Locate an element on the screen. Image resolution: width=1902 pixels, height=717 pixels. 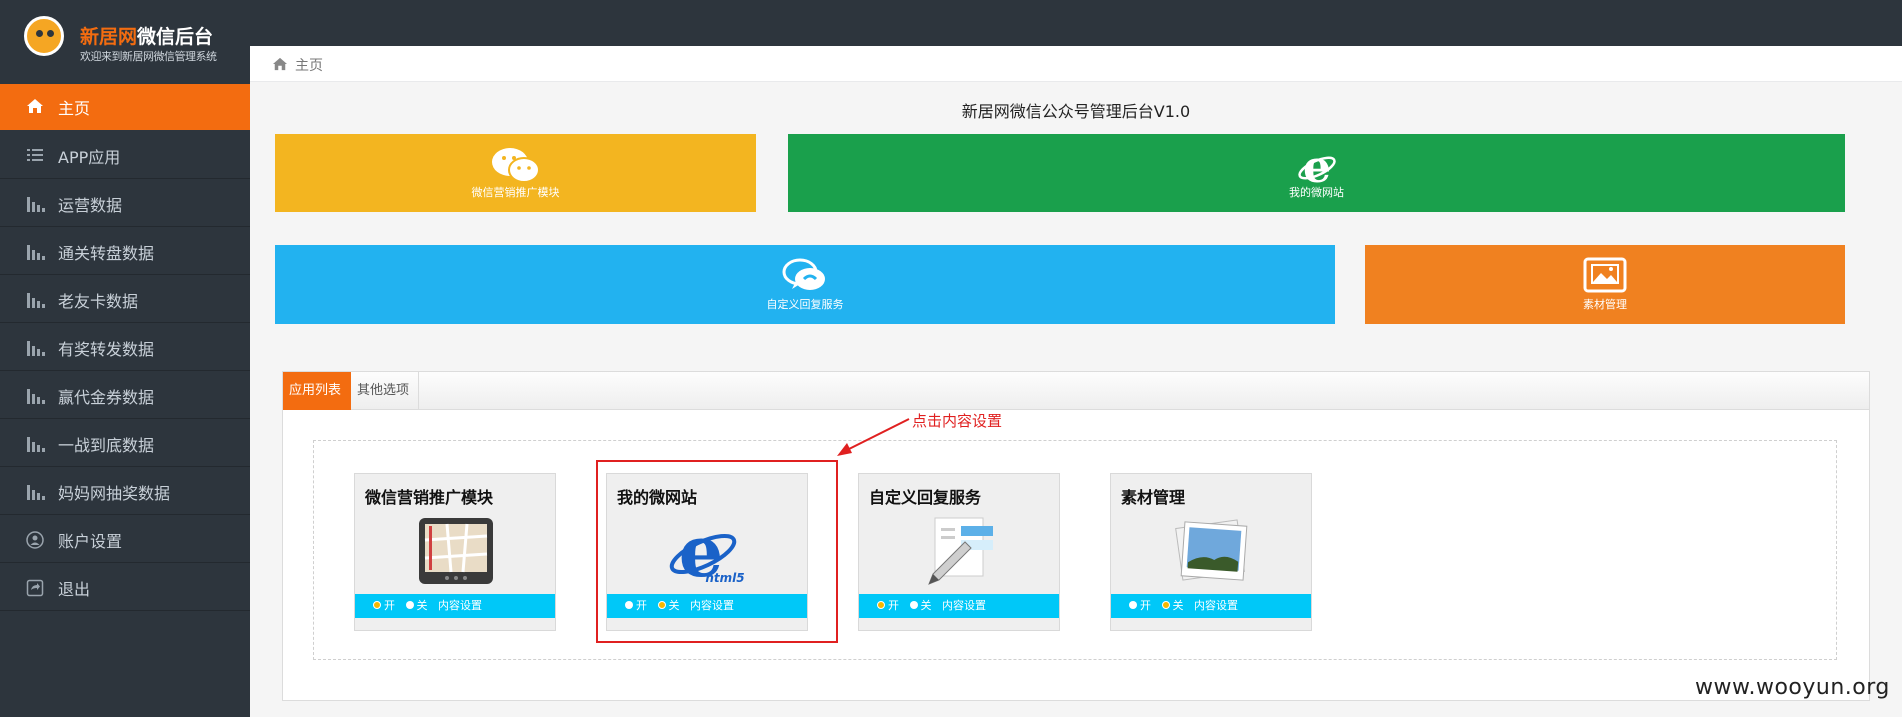
image-icon is located at coordinates (1605, 276).